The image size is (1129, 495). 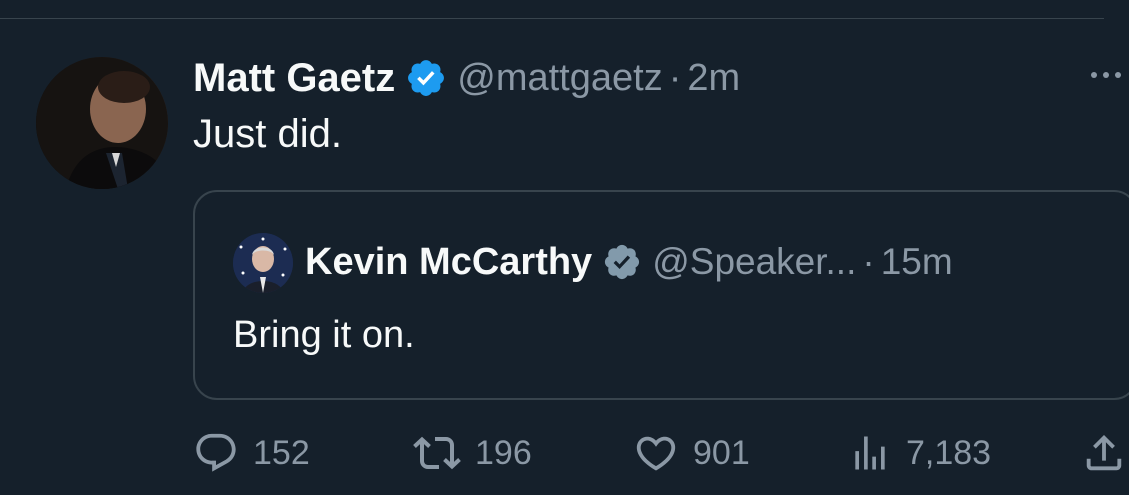 I want to click on like-button: 901, so click(x=691, y=453).